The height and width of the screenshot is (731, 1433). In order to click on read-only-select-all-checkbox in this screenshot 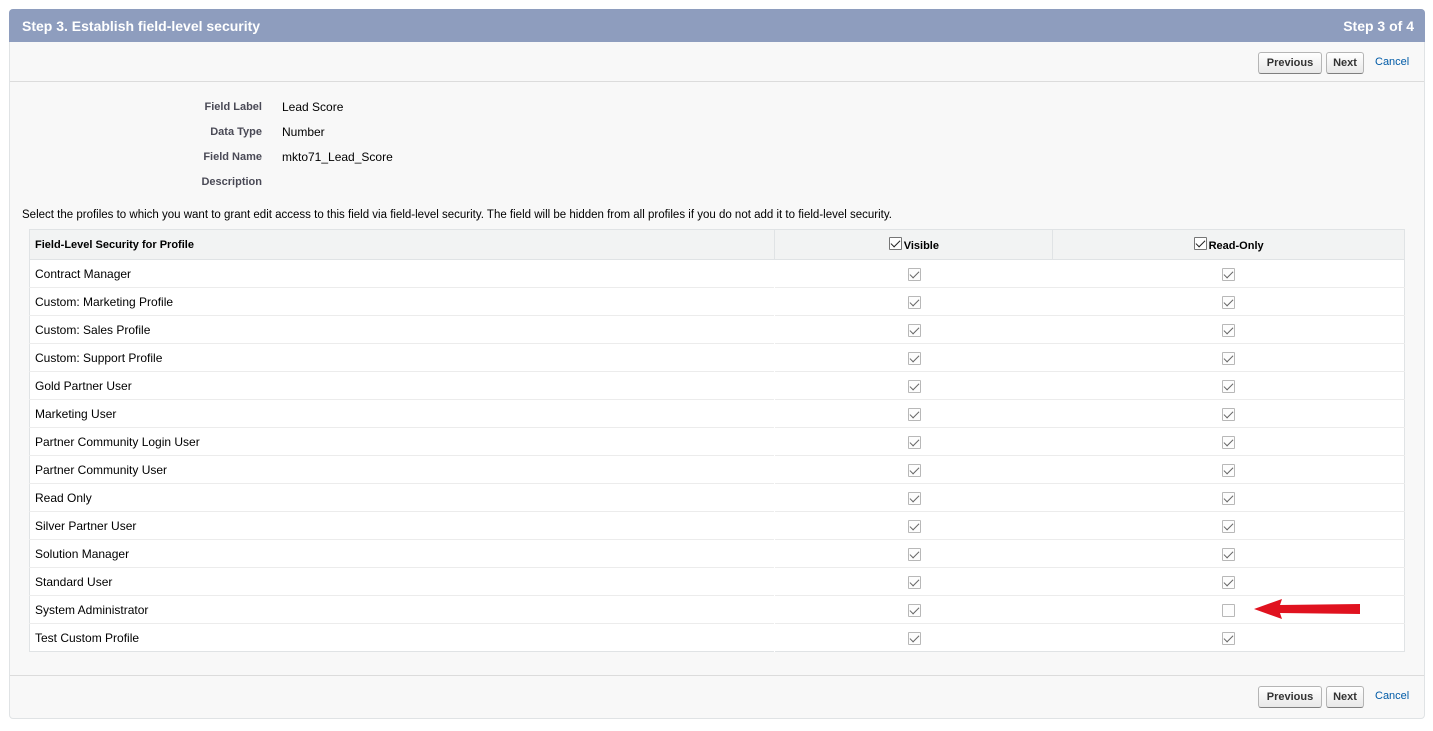, I will do `click(1200, 243)`.